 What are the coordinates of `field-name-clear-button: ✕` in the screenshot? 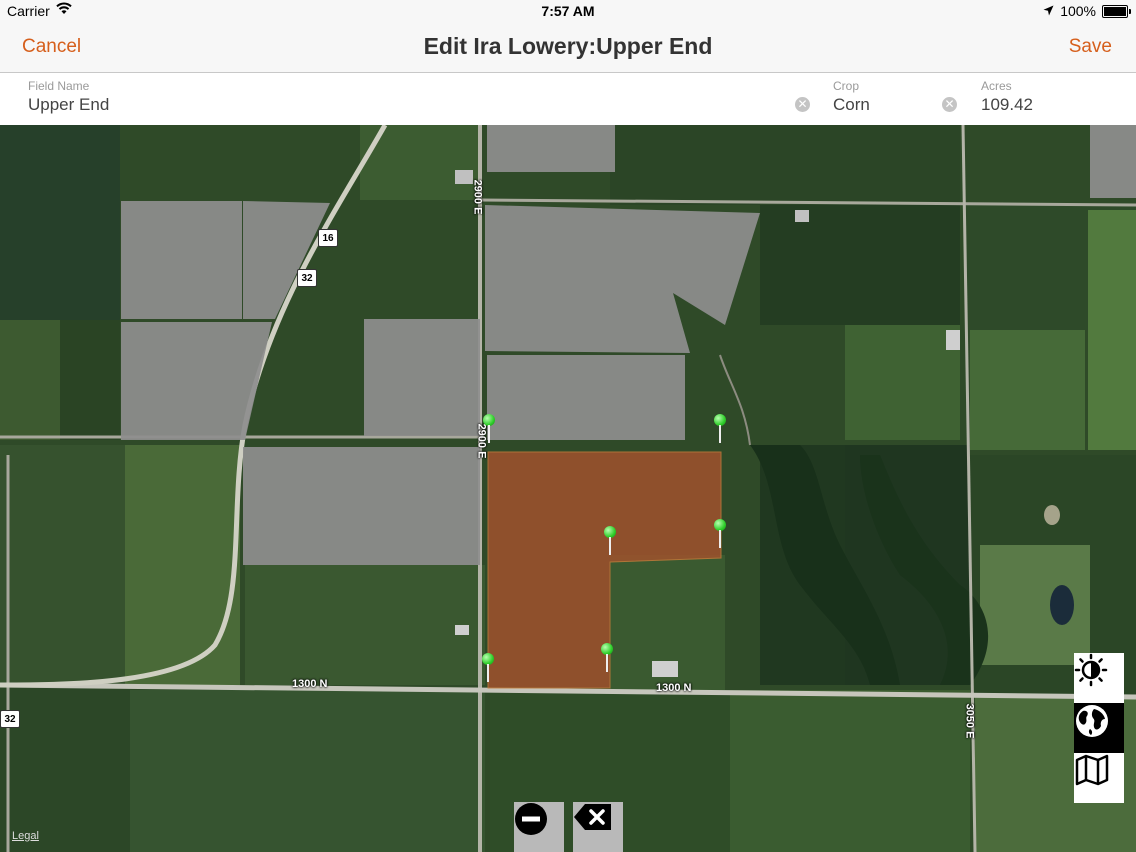 It's located at (802, 104).